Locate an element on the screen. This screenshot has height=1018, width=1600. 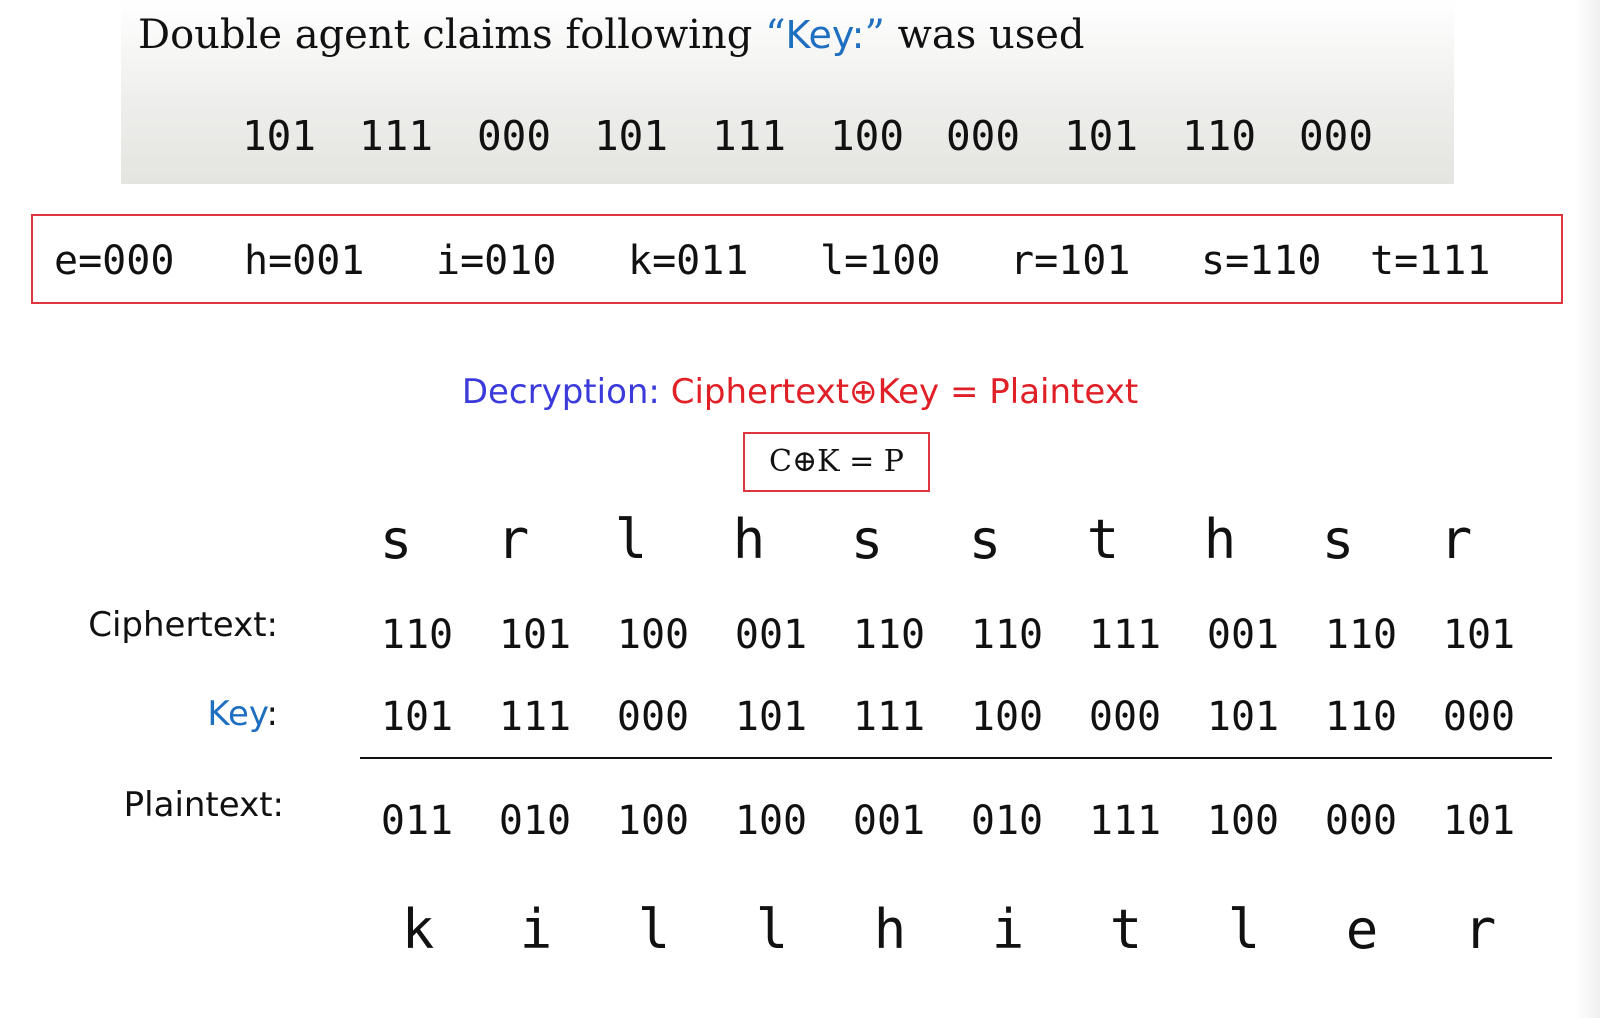
ciphertext-label: Ciphertext: is located at coordinates (183, 625).